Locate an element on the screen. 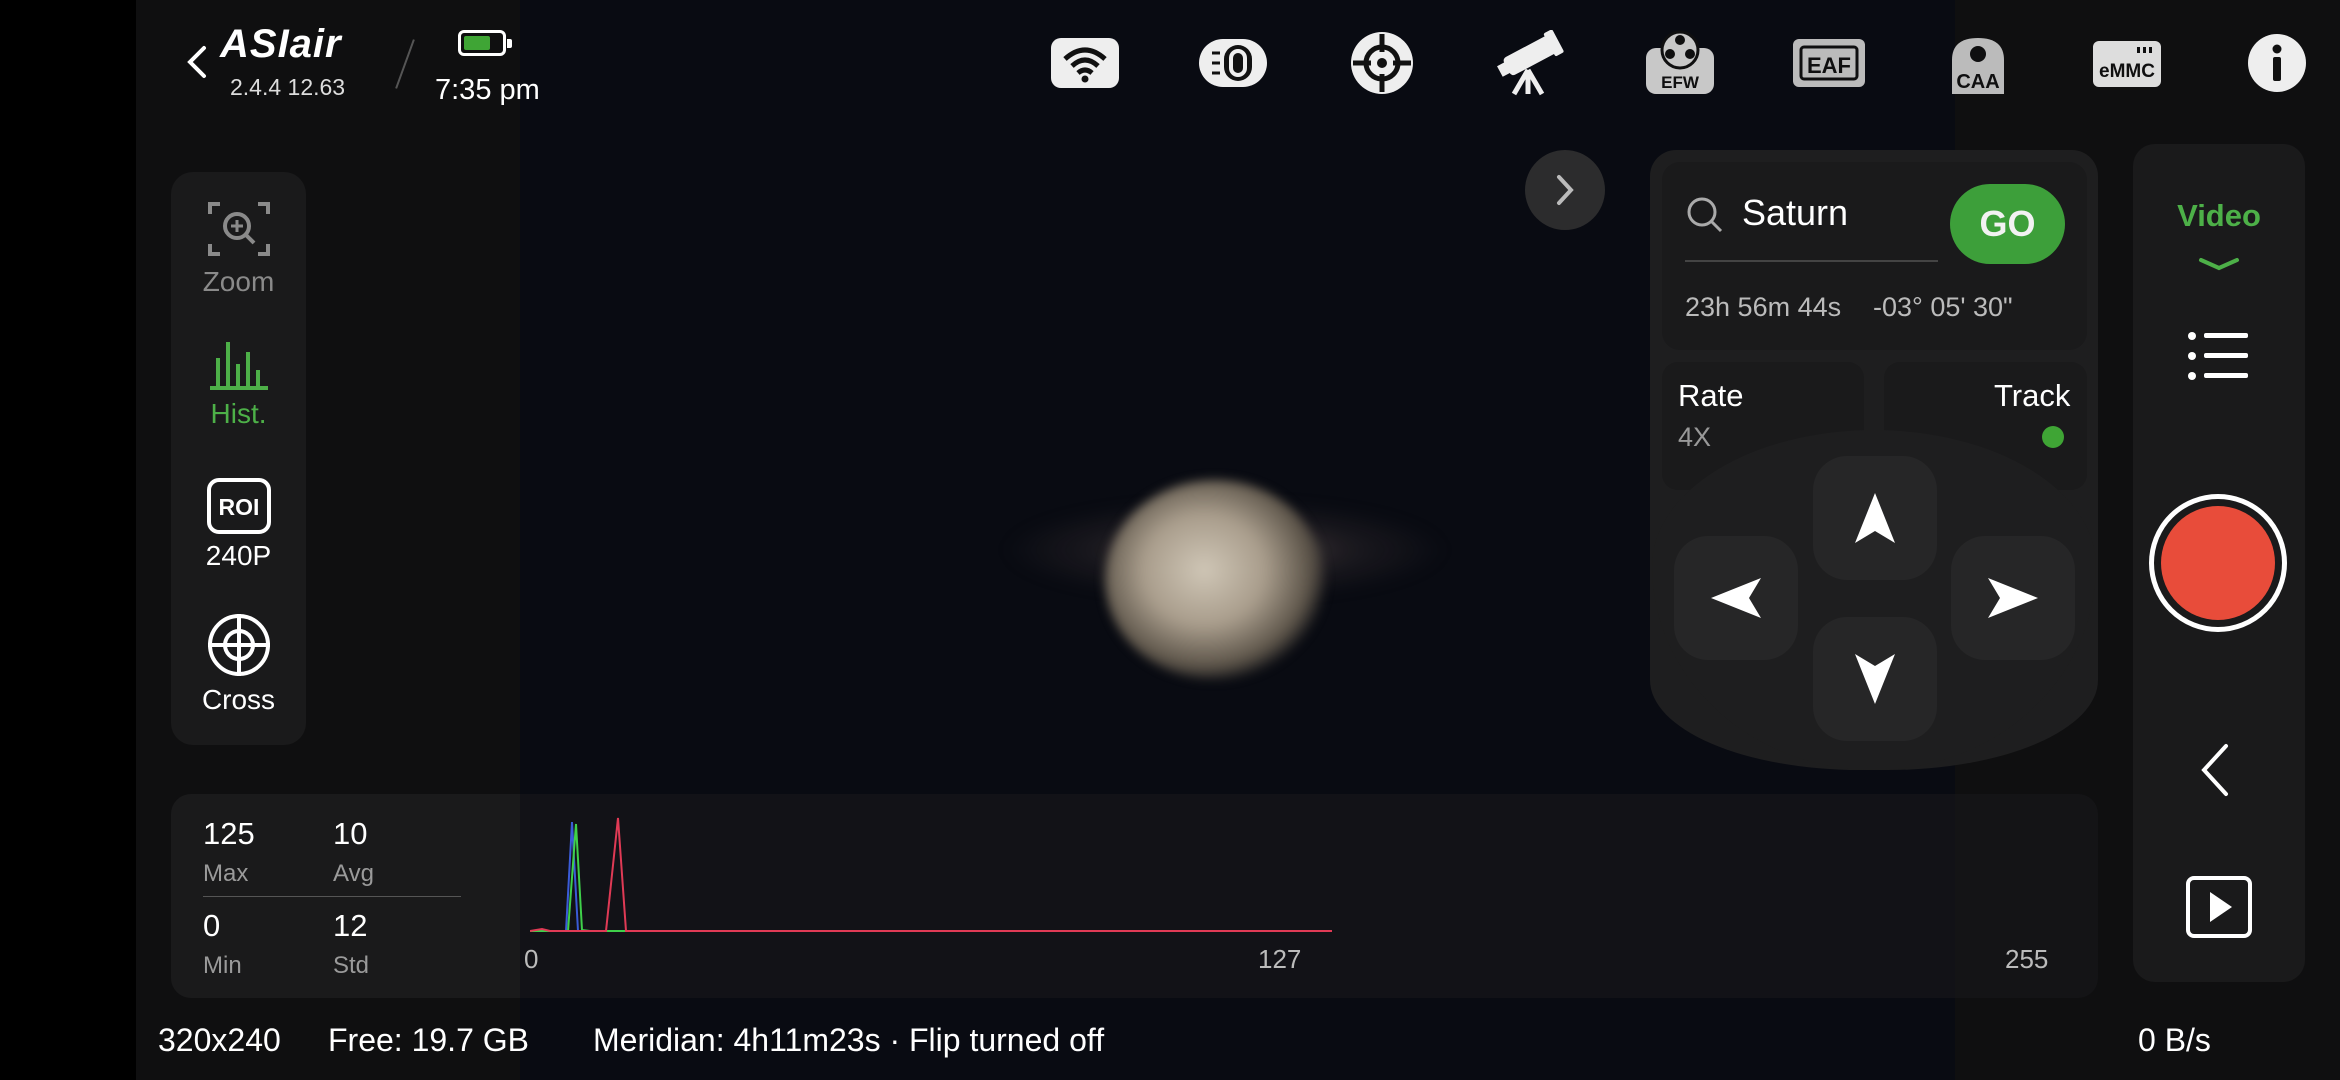 This screenshot has height=1080, width=2340. stat-min-label: Min is located at coordinates (222, 965).